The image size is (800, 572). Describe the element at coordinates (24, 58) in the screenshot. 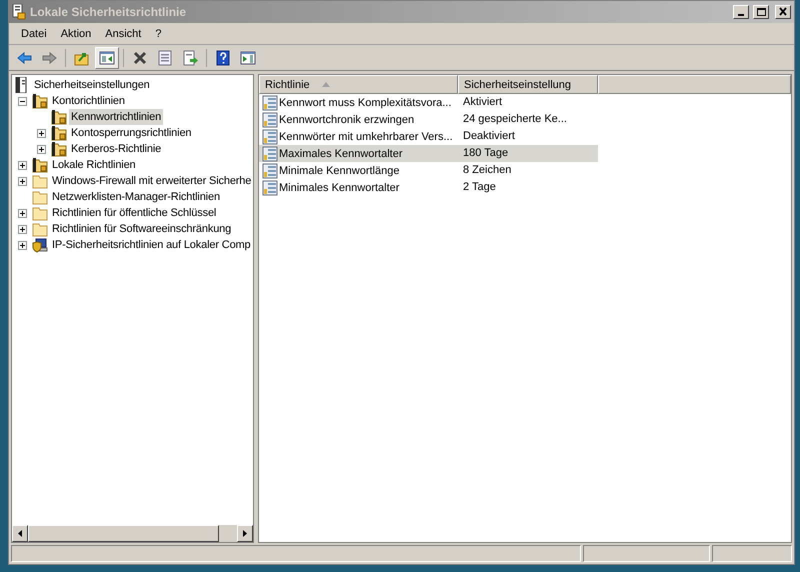

I see `back-arrow-icon` at that location.